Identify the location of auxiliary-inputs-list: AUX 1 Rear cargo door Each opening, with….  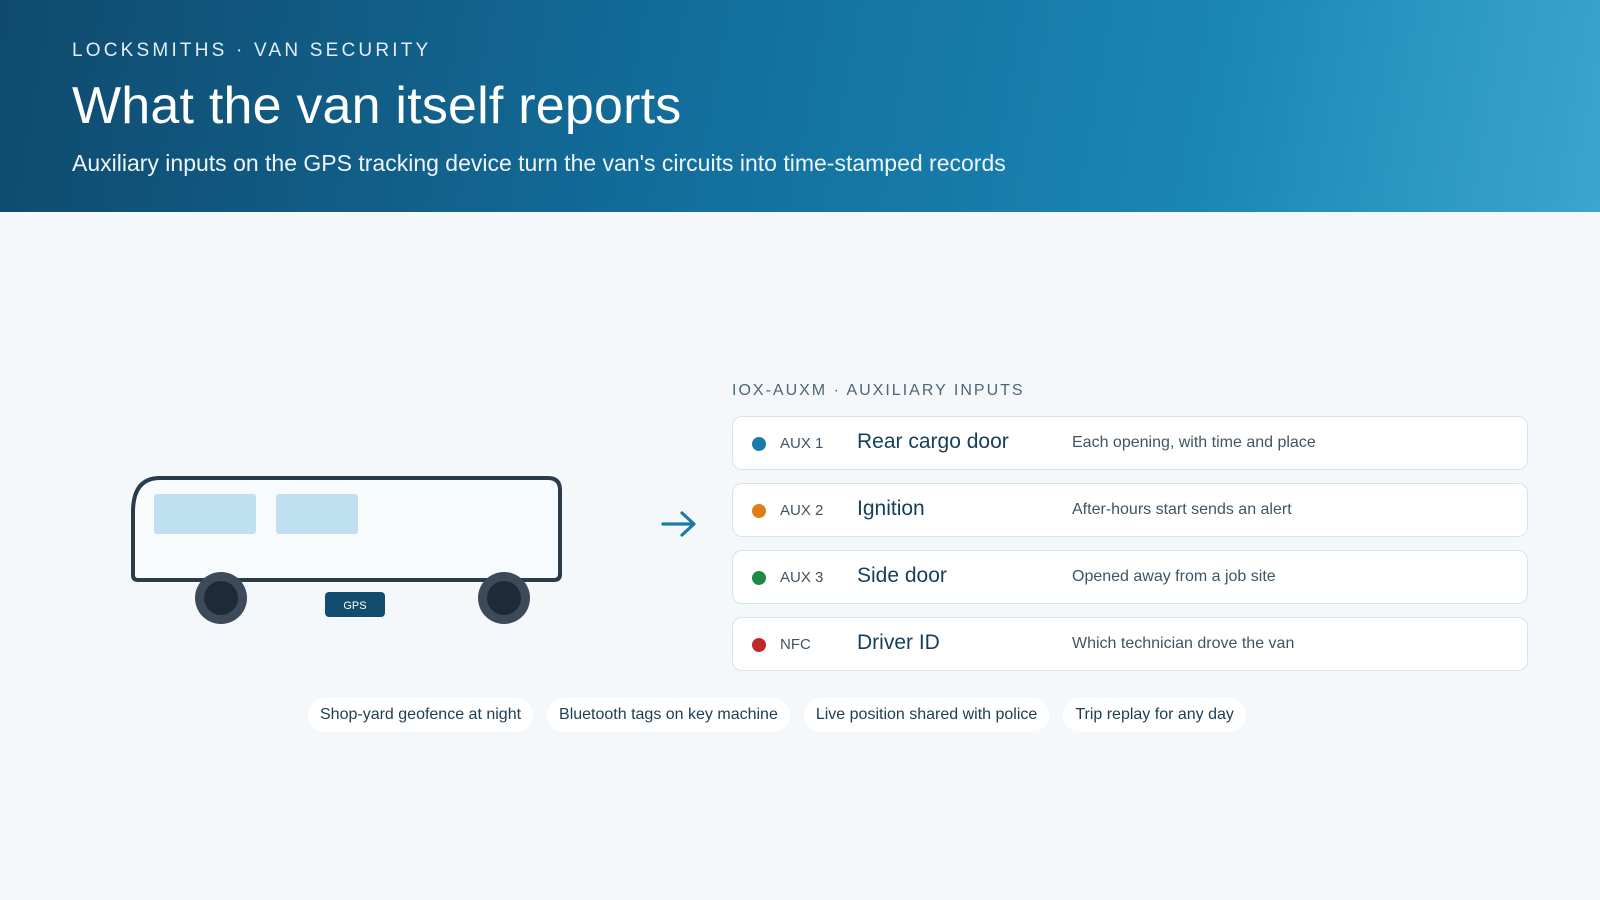
(1130, 550).